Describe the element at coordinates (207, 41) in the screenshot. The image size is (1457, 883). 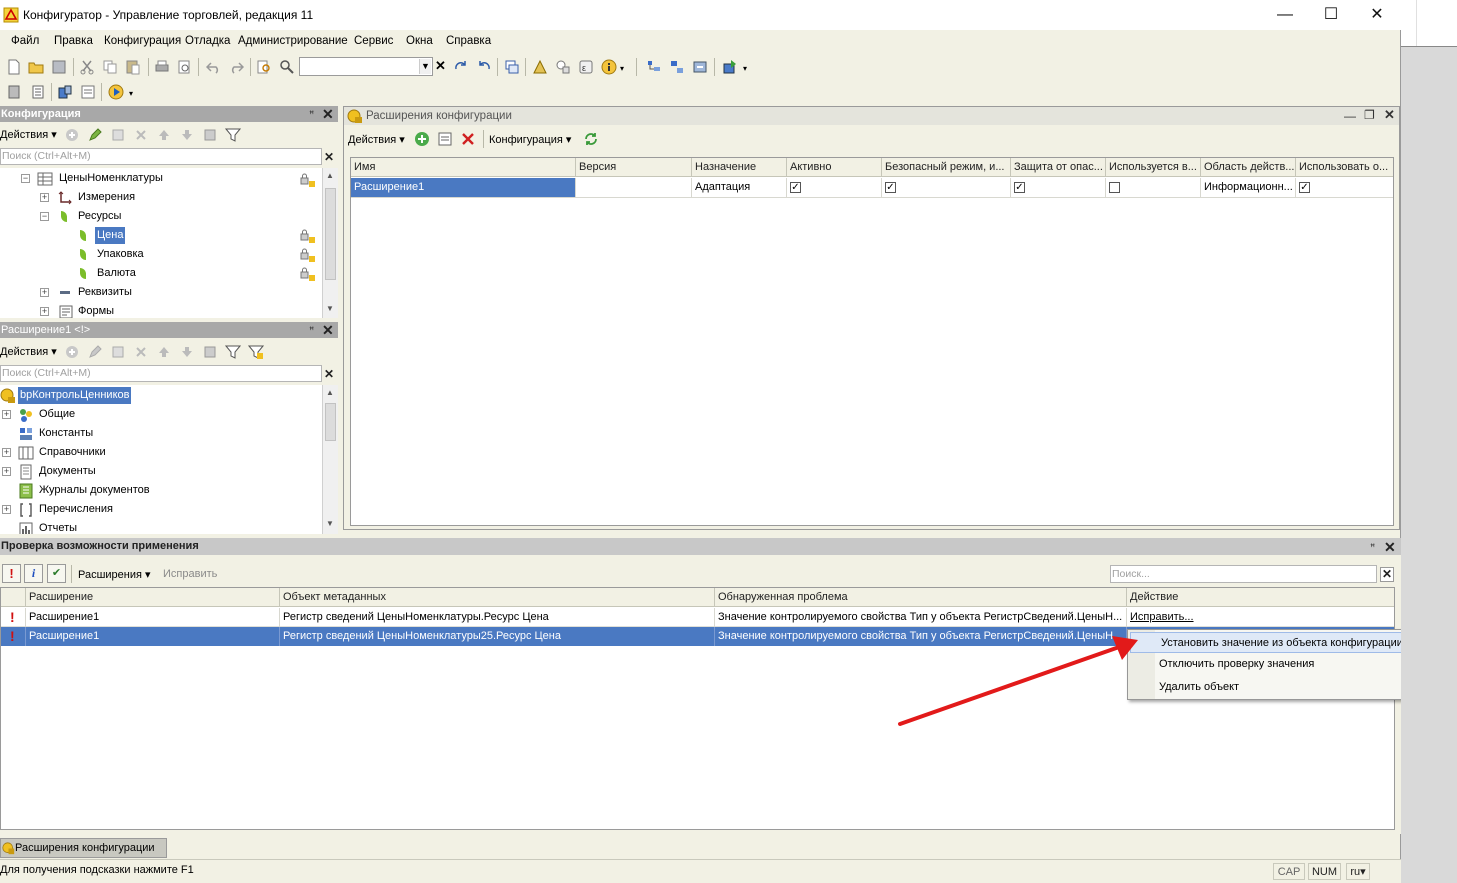
I see `menu-debug: Отладка` at that location.